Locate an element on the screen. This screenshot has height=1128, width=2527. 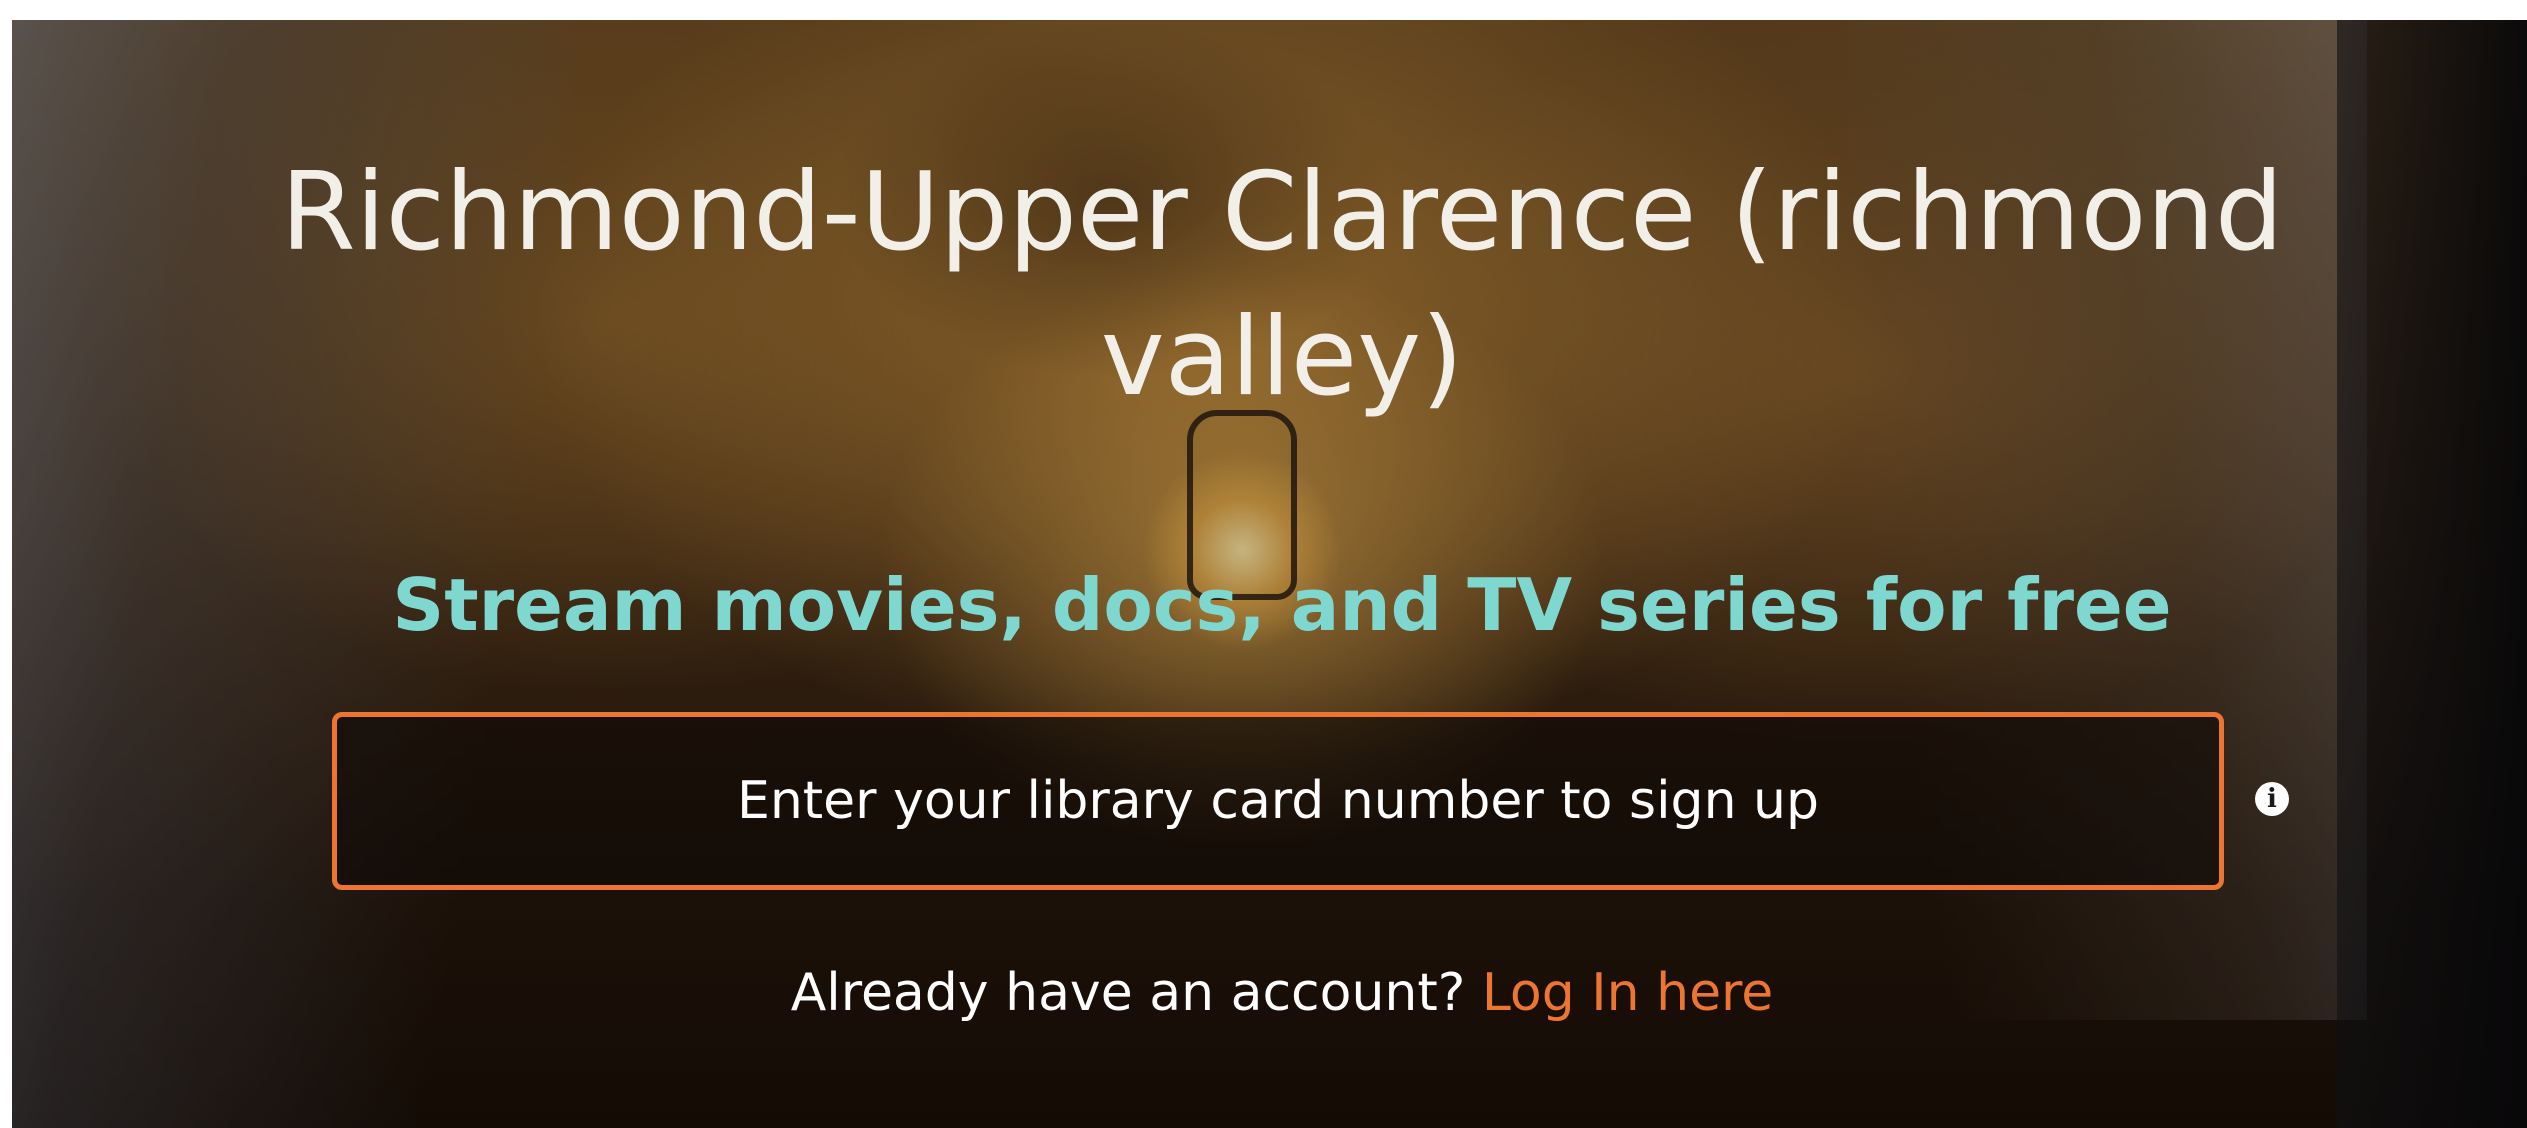
library-card-input is located at coordinates (1278, 801).